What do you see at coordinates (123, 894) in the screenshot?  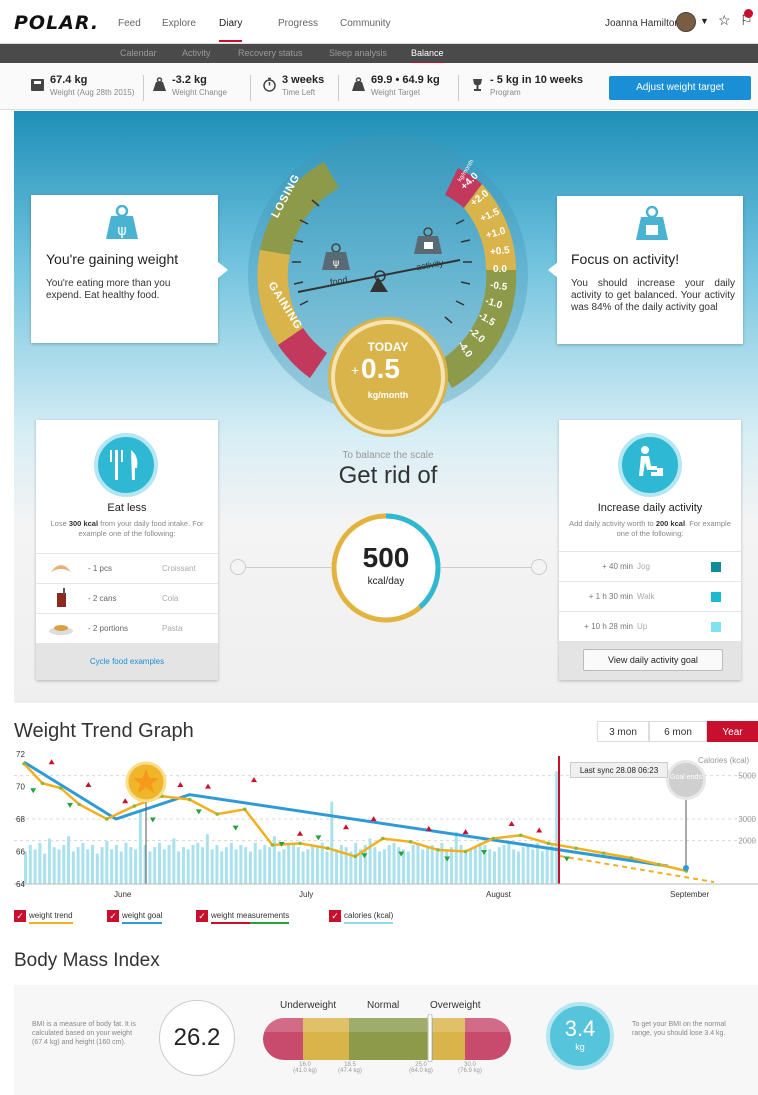 I see `x-tick-label: June` at bounding box center [123, 894].